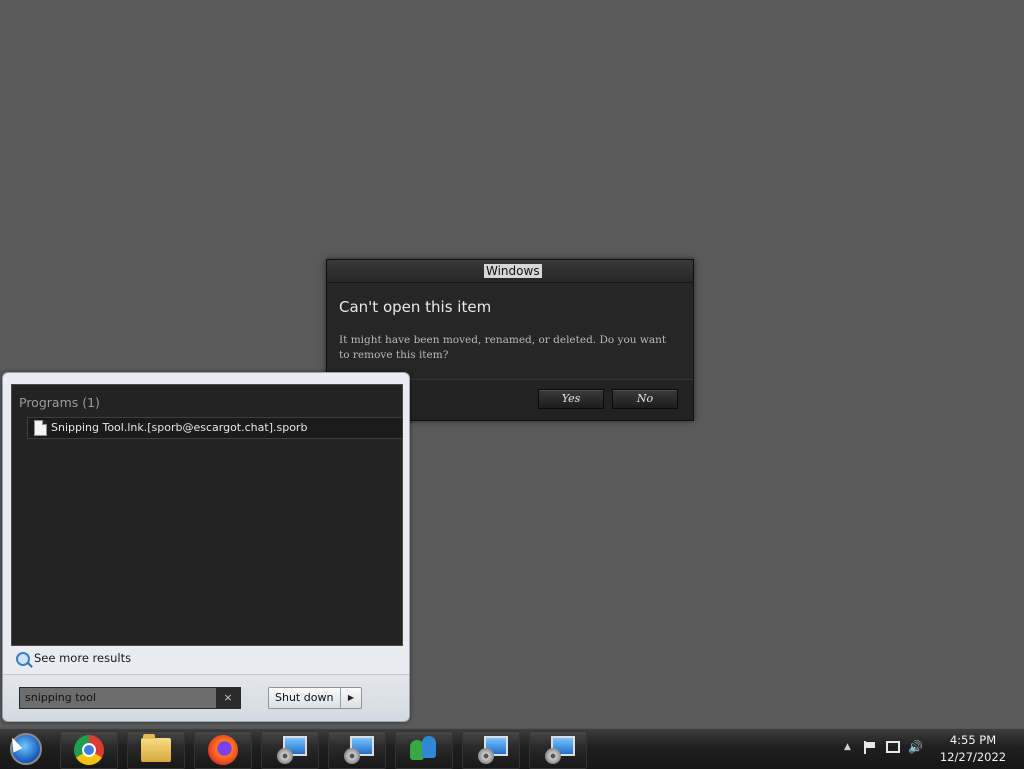 This screenshot has height=769, width=1024. What do you see at coordinates (228, 698) in the screenshot?
I see `clear-search-icon: ×` at bounding box center [228, 698].